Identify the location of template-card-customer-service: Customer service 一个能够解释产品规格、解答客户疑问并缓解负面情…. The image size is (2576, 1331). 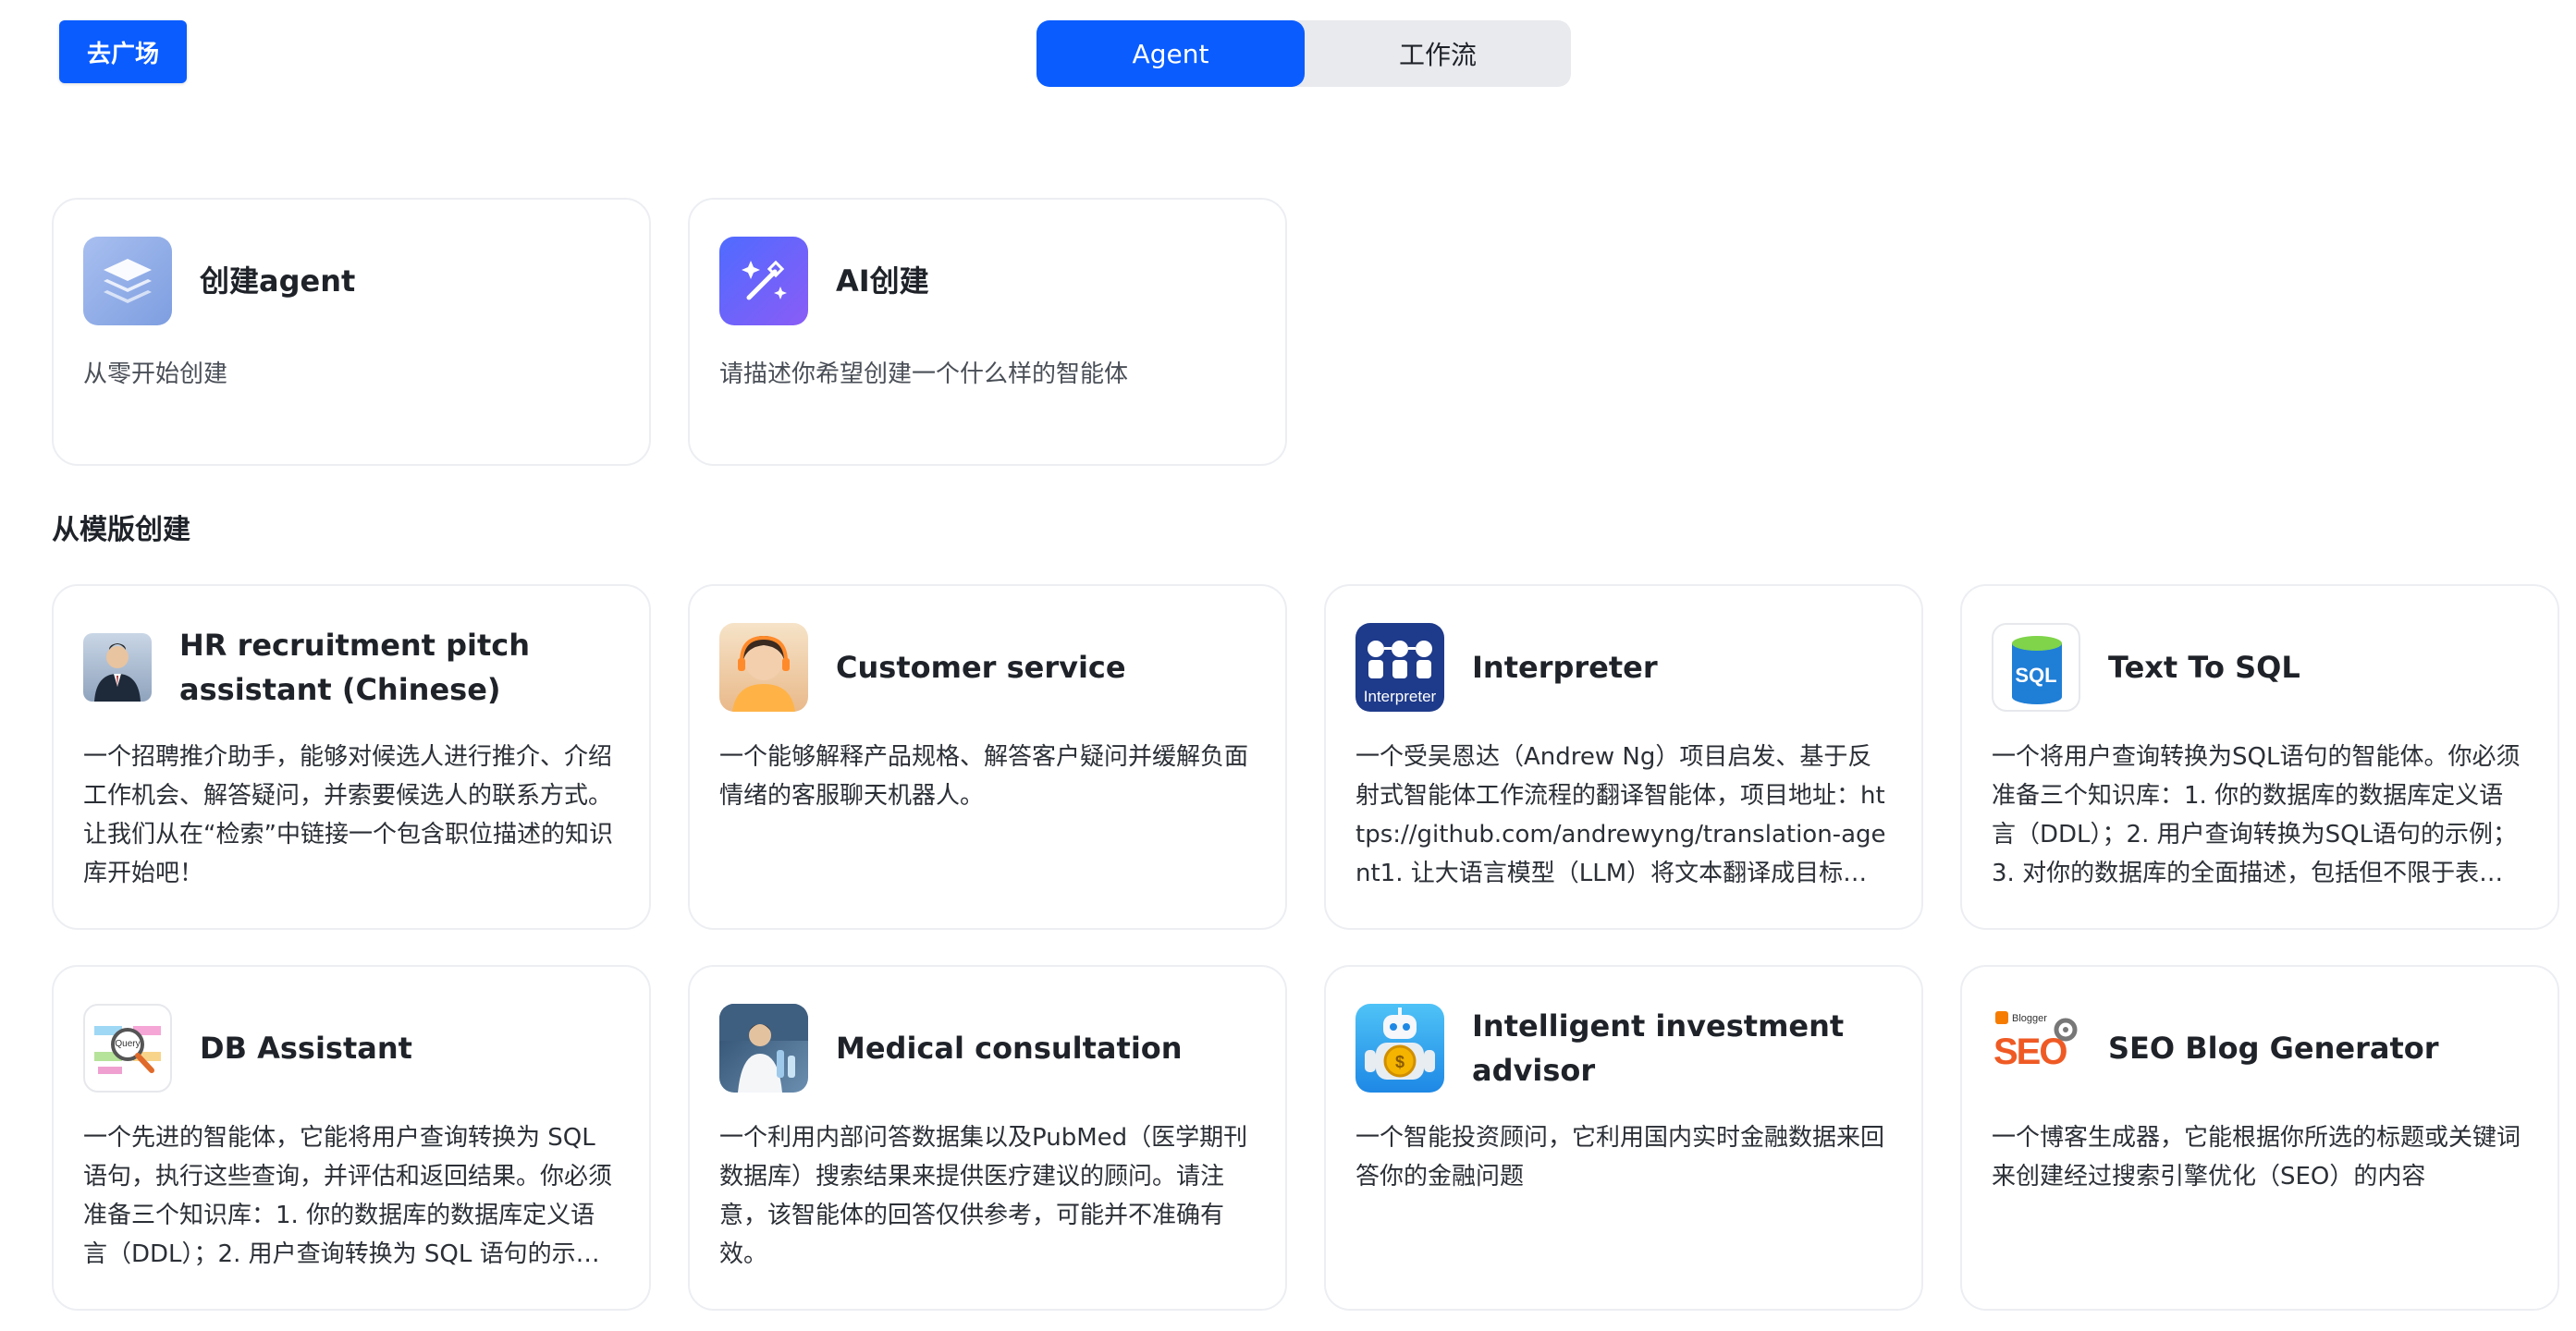
(988, 757).